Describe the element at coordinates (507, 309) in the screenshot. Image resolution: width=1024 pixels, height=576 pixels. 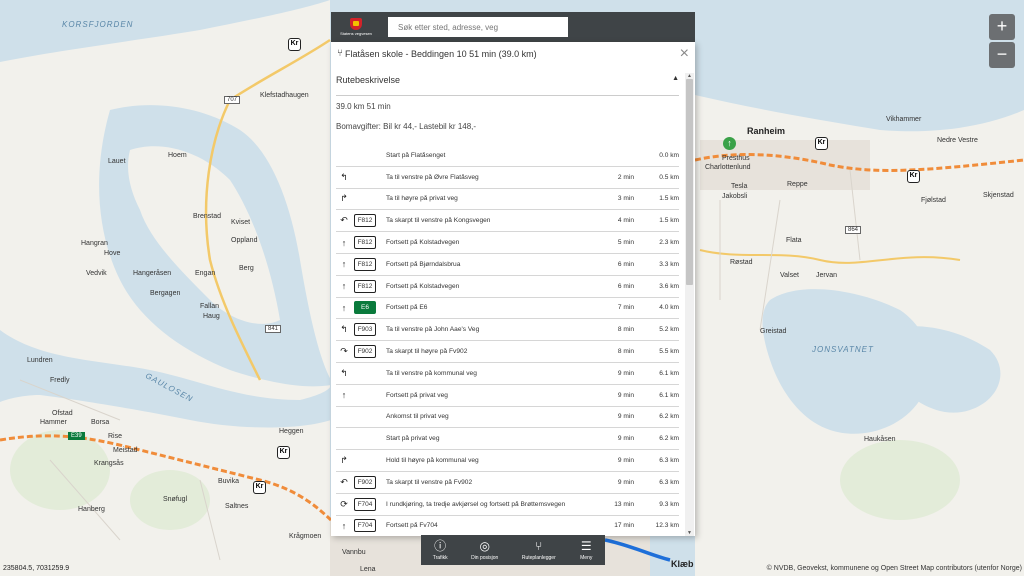
I see `route-step-row: ↑ E6 Fortsett på E6 7 min 4.0 km` at that location.